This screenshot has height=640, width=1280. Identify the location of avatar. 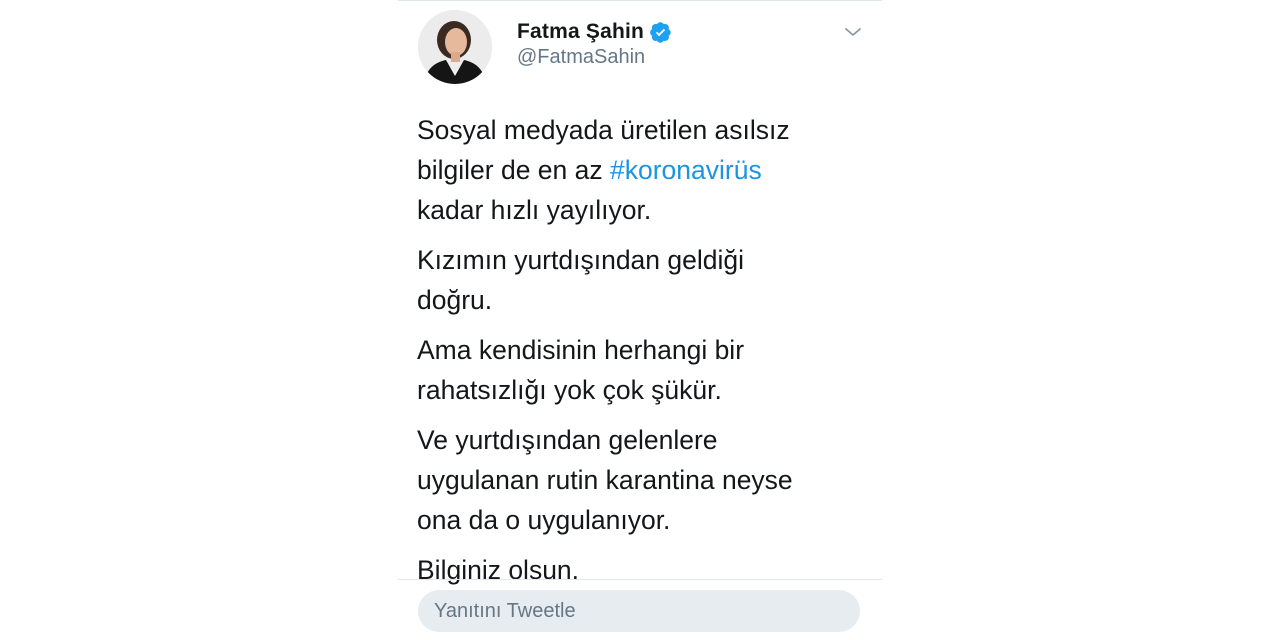
(455, 47).